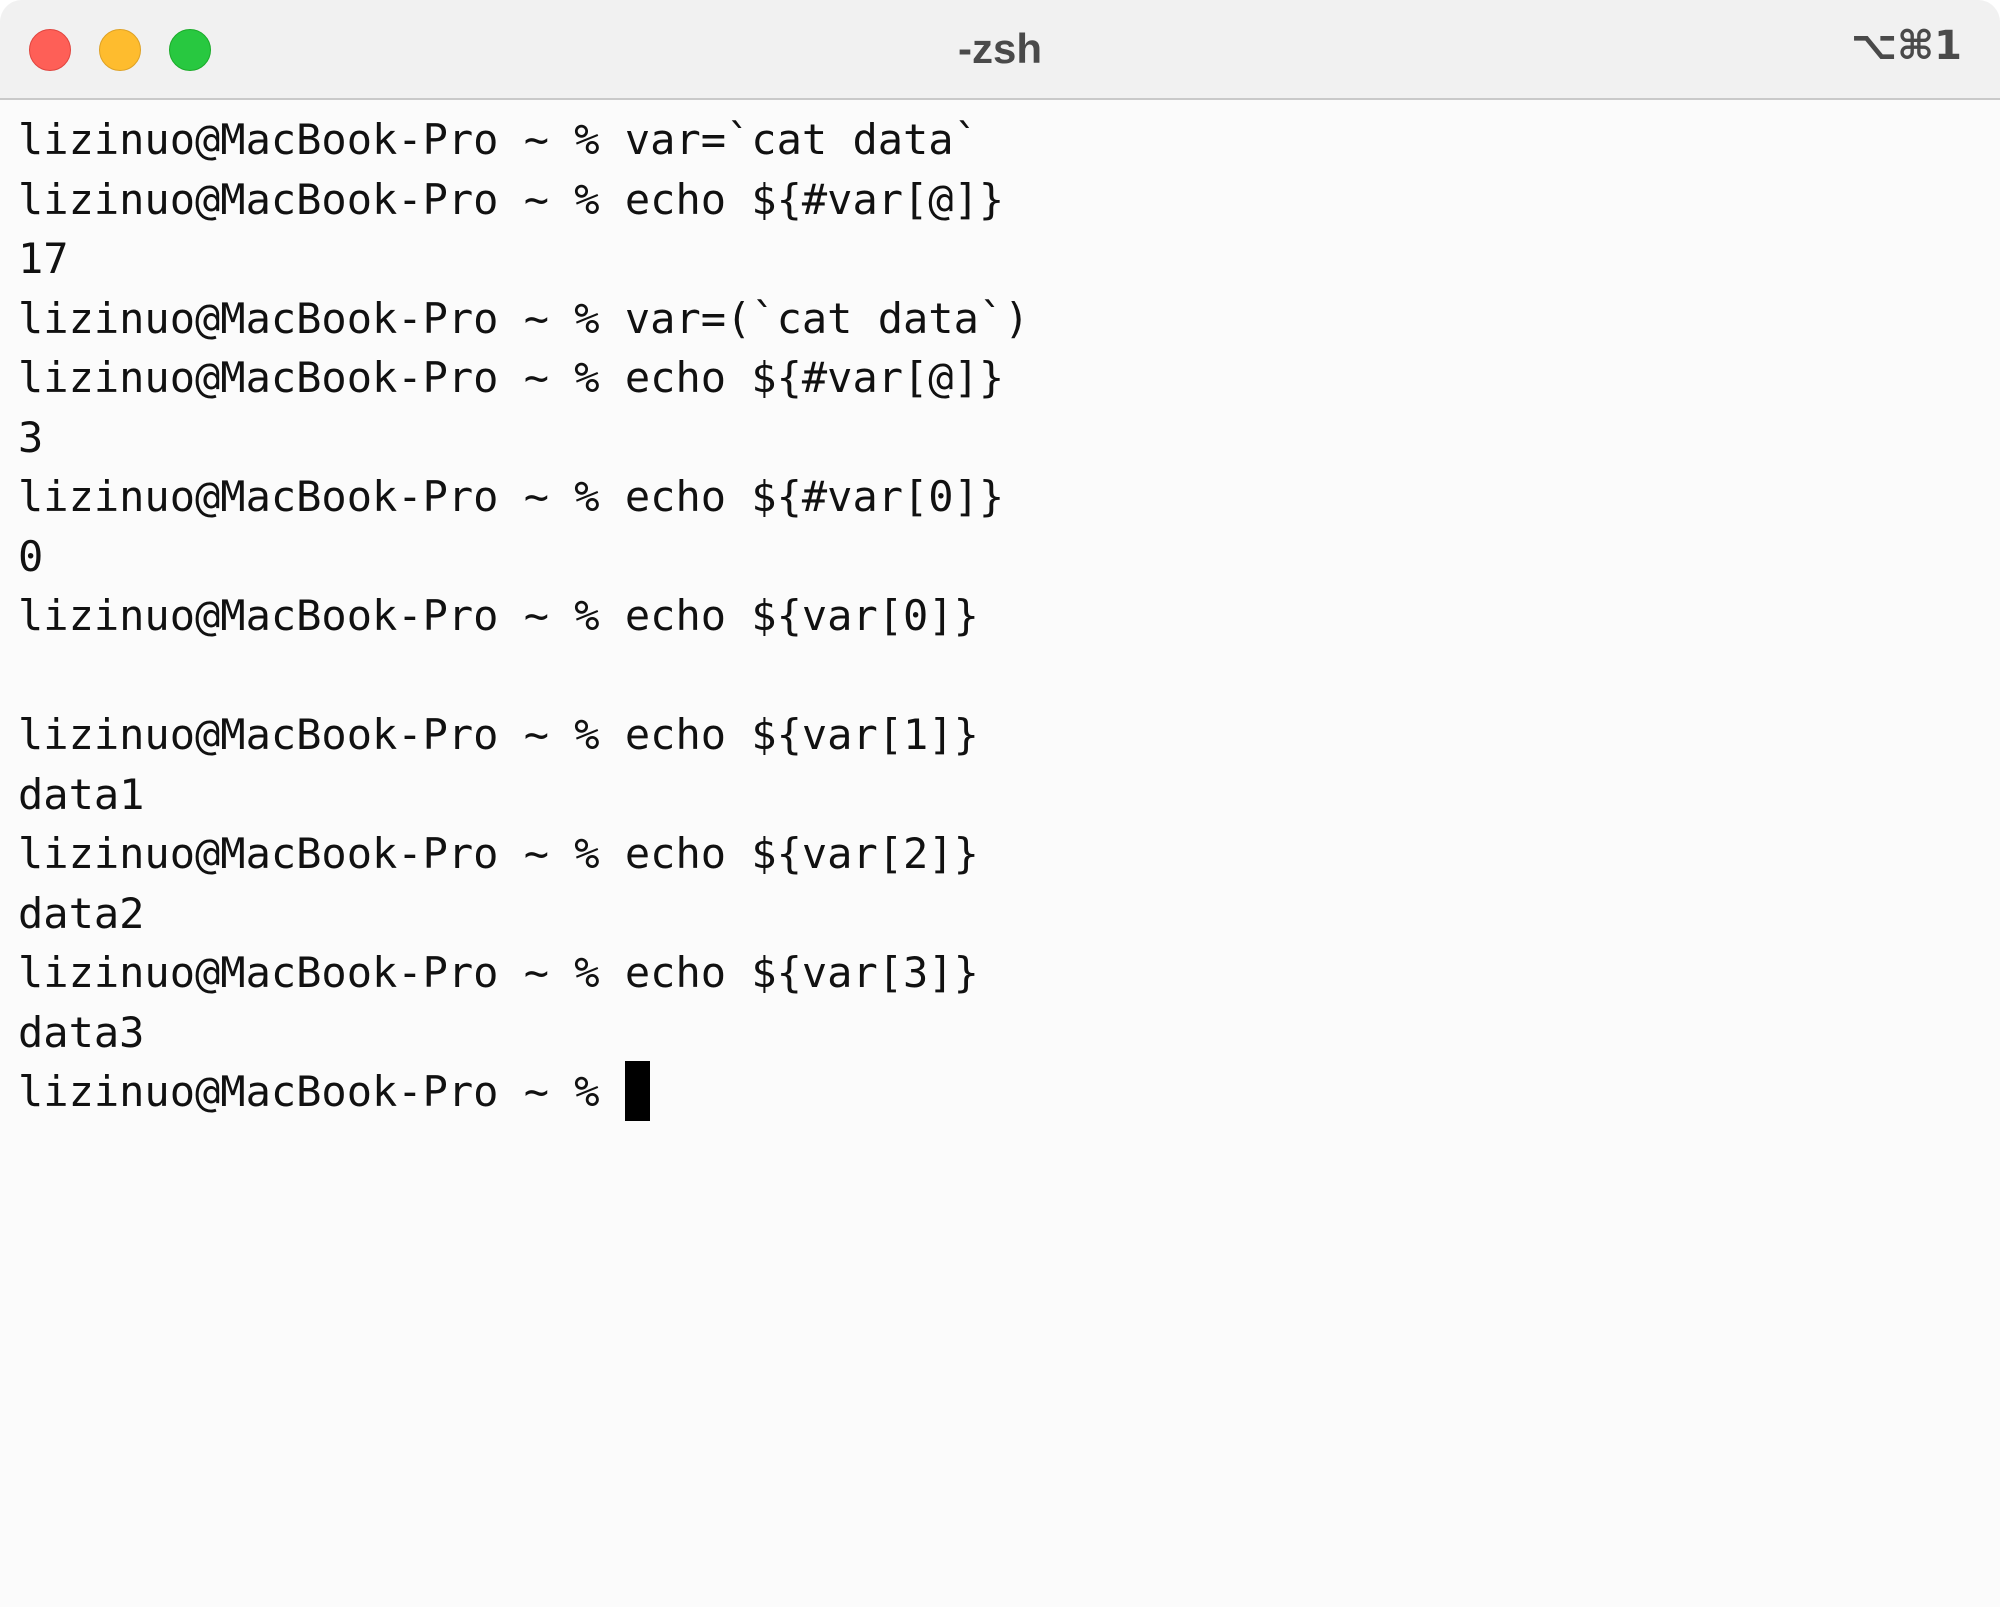  I want to click on terminal-line: 3, so click(31, 437).